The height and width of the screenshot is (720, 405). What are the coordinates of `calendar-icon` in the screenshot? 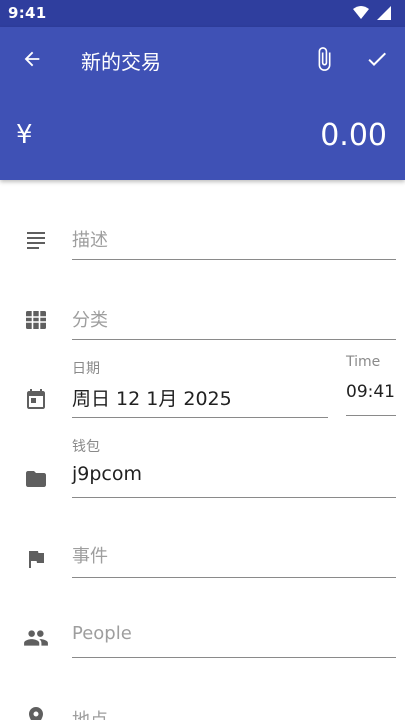 It's located at (36, 399).